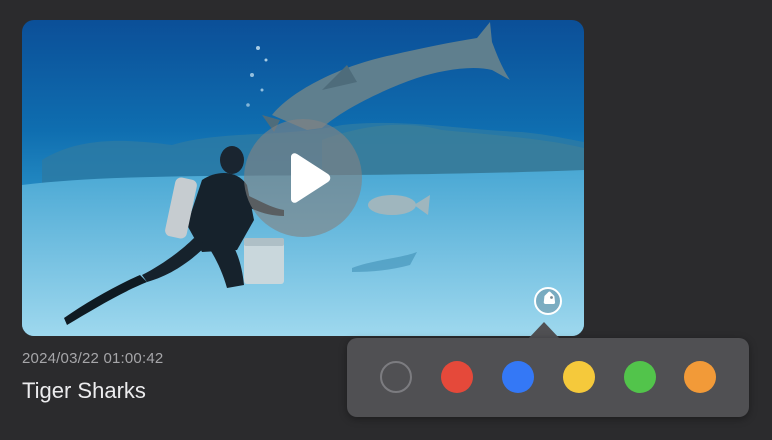  What do you see at coordinates (544, 330) in the screenshot?
I see `popover-arrow` at bounding box center [544, 330].